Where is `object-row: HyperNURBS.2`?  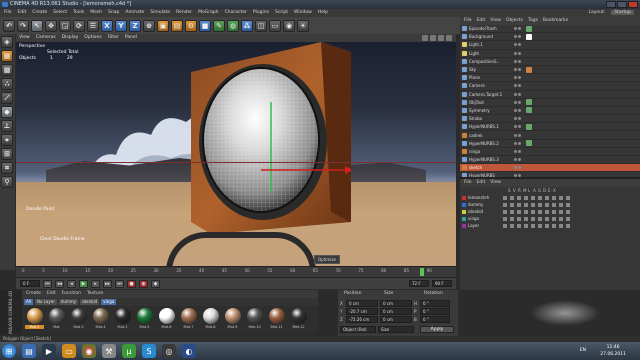
object-row: HyperNURBS.2 is located at coordinates (550, 144).